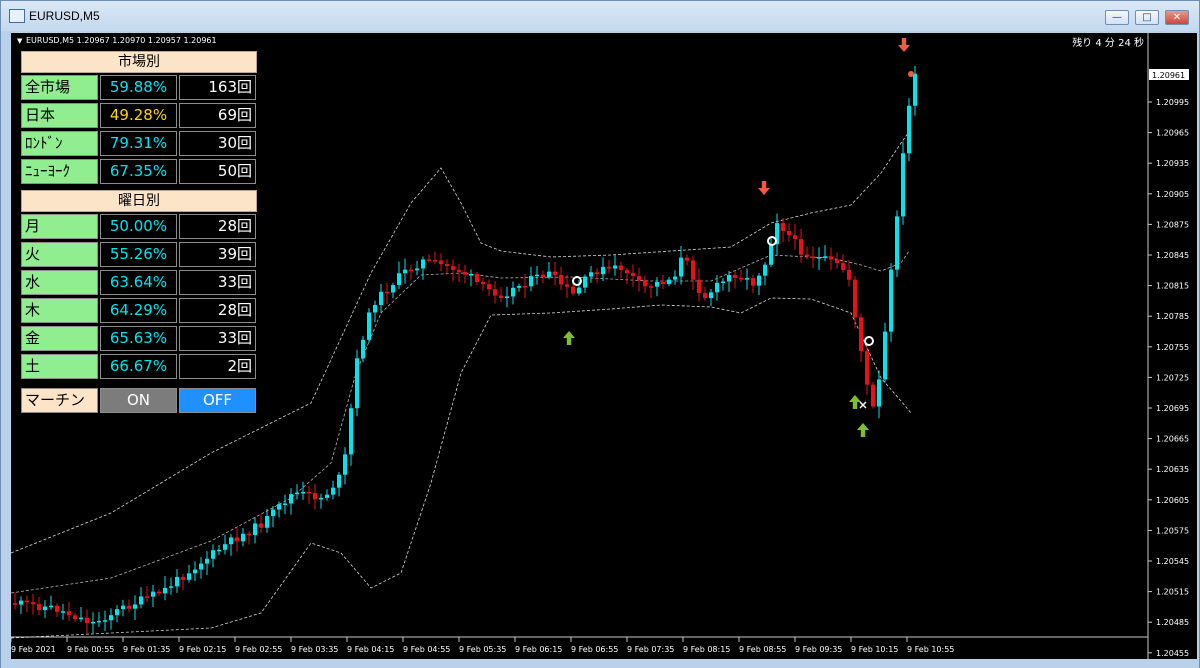  Describe the element at coordinates (1147, 17) in the screenshot. I see `maximize-button: □` at that location.